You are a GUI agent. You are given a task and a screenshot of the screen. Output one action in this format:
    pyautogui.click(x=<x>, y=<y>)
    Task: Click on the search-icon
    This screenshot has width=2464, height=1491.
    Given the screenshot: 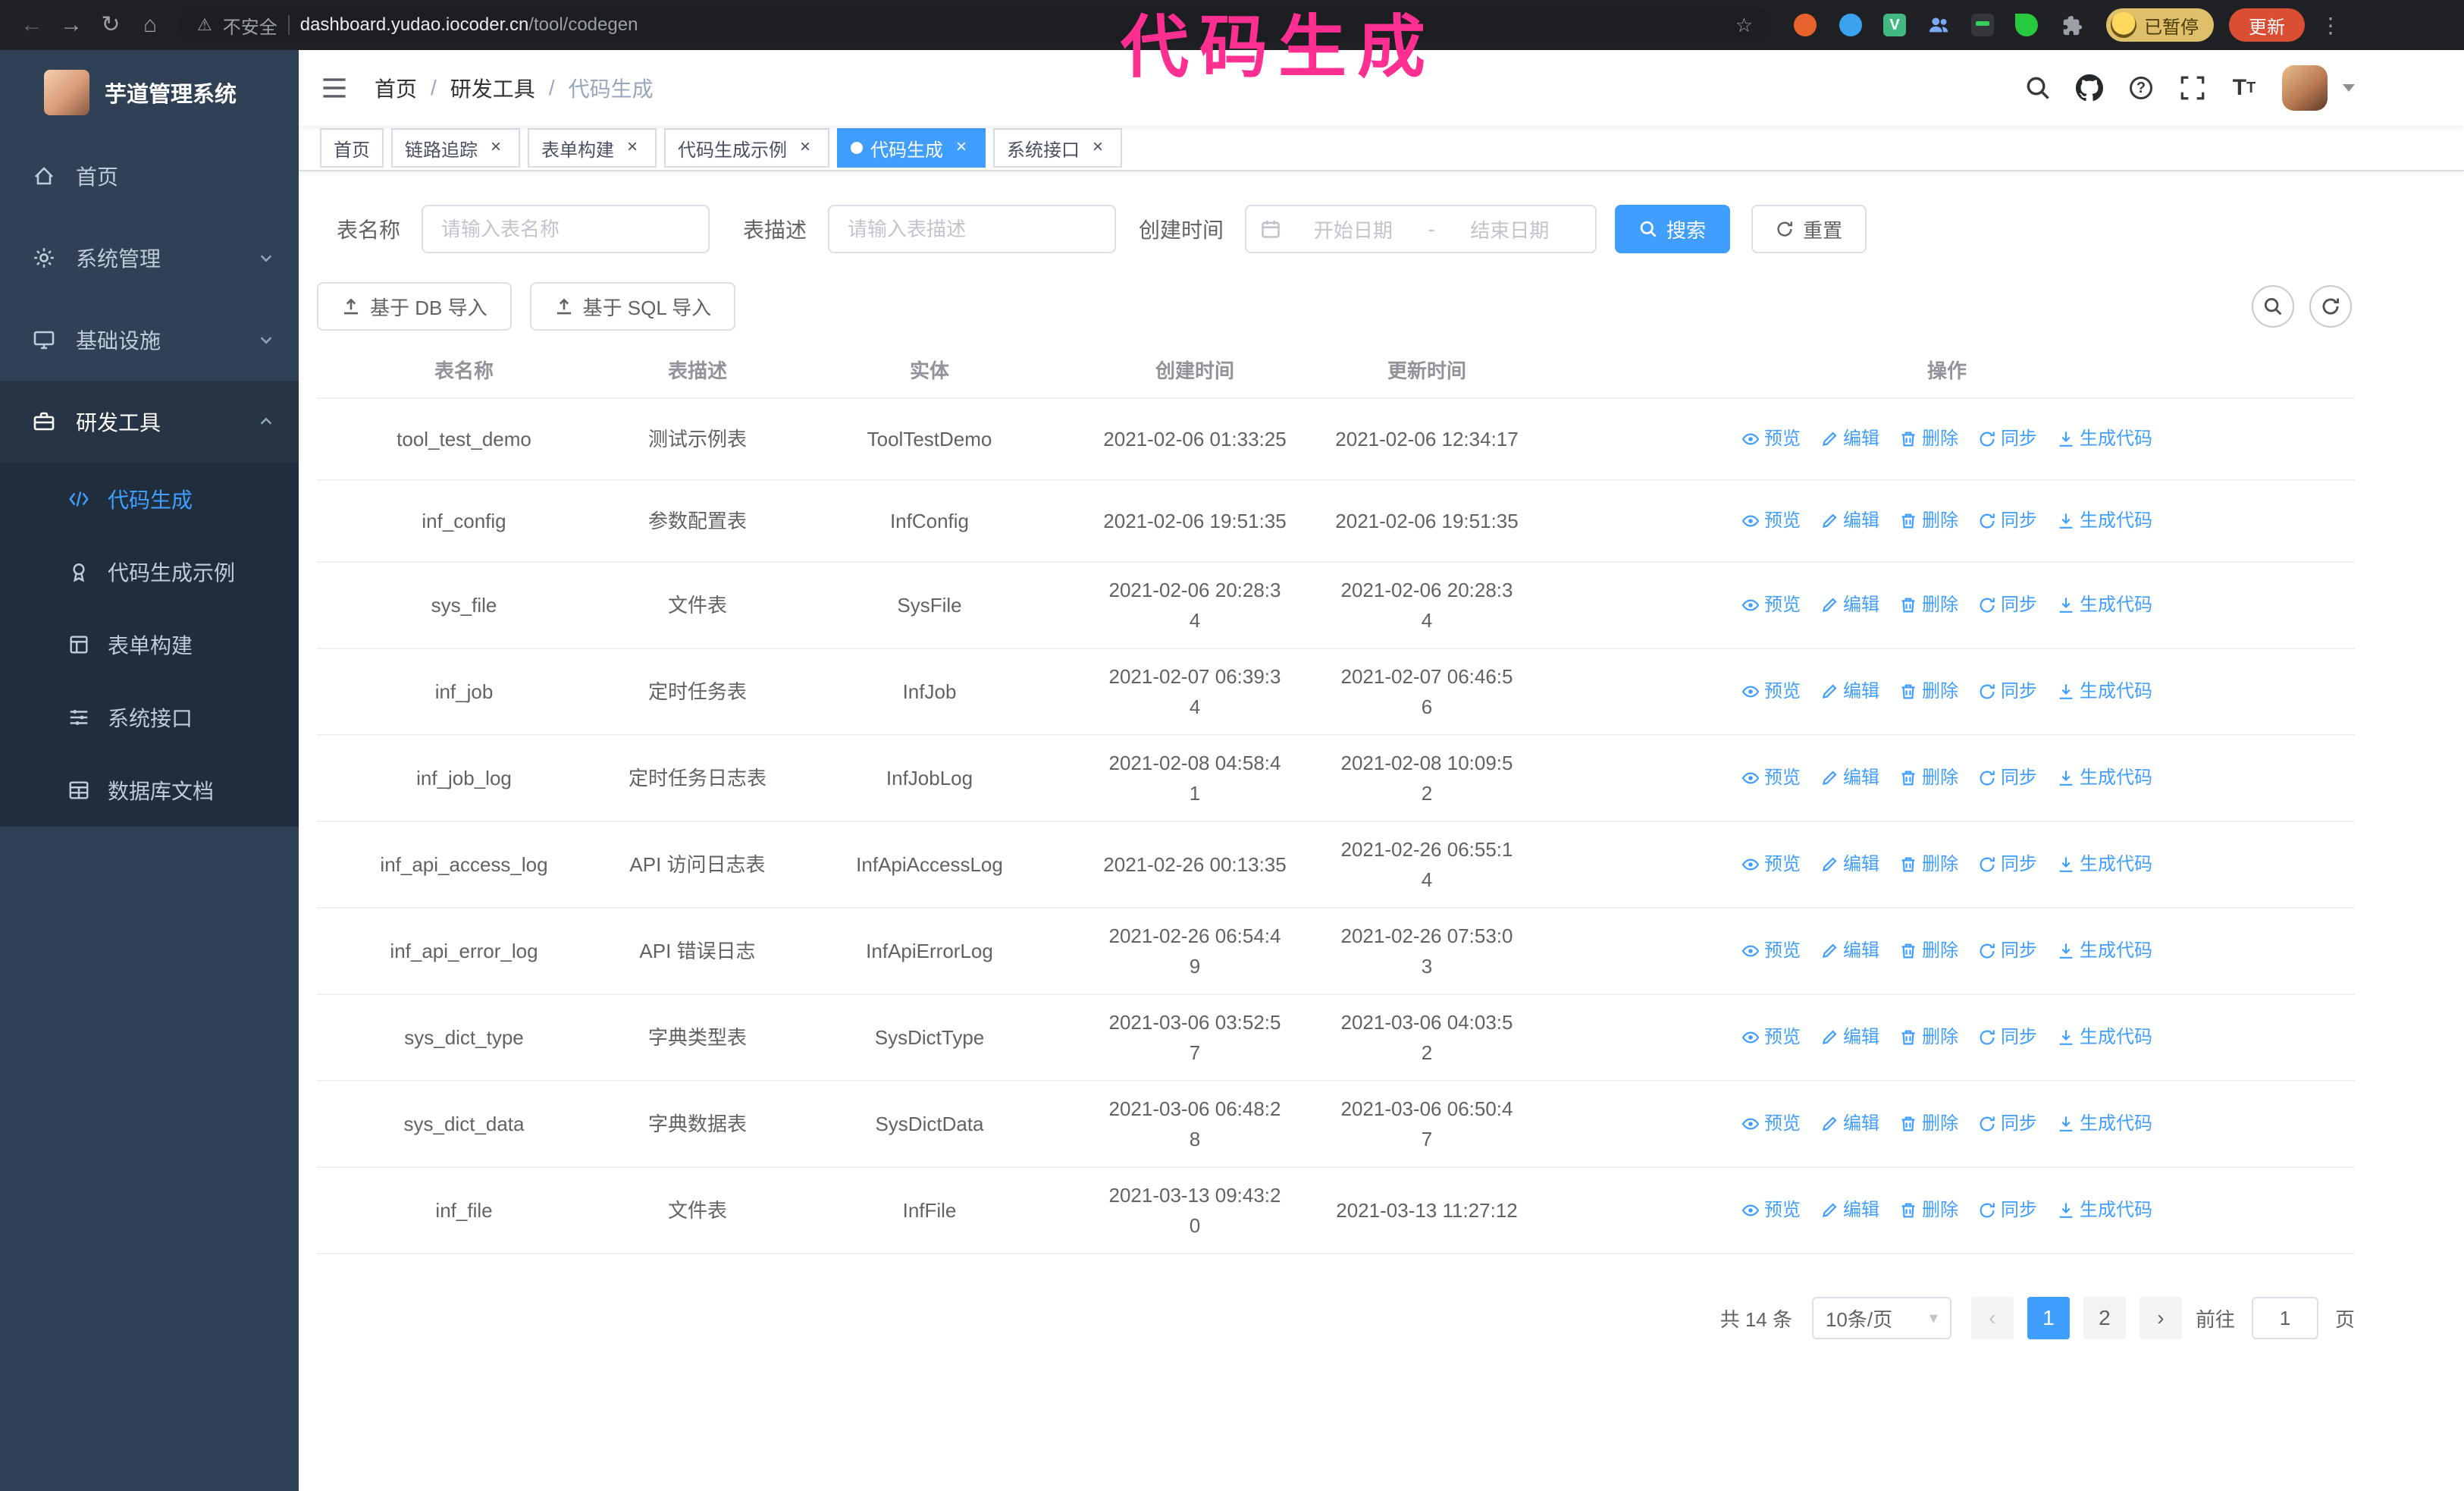 What is the action you would take?
    pyautogui.click(x=2038, y=88)
    